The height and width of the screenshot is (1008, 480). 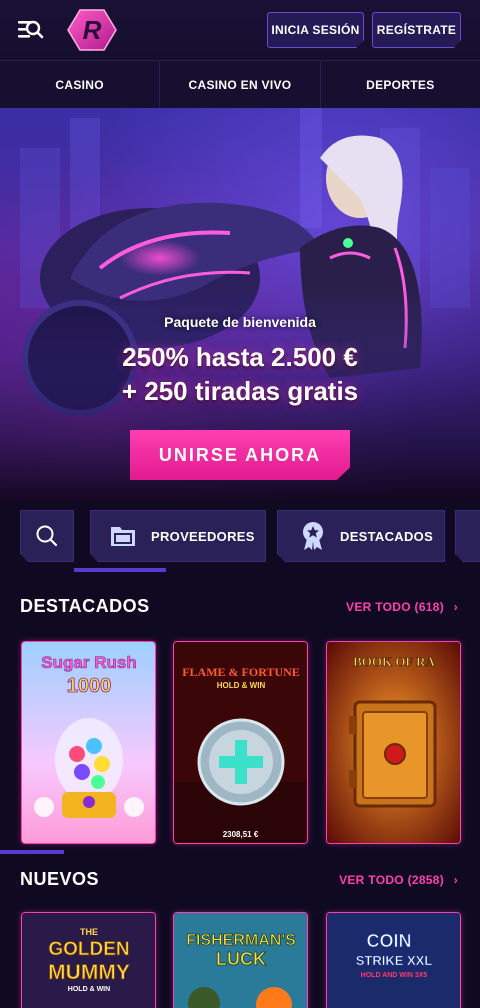 I want to click on svg-text: R, so click(x=92, y=30).